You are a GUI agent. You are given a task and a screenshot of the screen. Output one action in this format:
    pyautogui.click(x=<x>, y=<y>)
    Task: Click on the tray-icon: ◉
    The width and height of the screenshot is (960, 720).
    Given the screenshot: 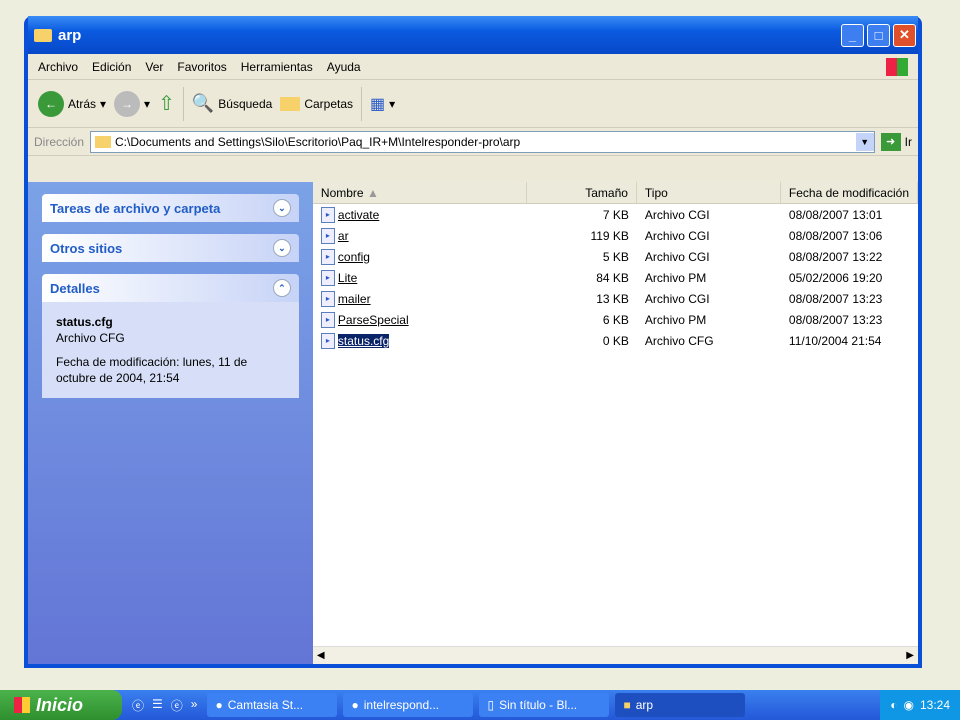 What is the action you would take?
    pyautogui.click(x=908, y=705)
    